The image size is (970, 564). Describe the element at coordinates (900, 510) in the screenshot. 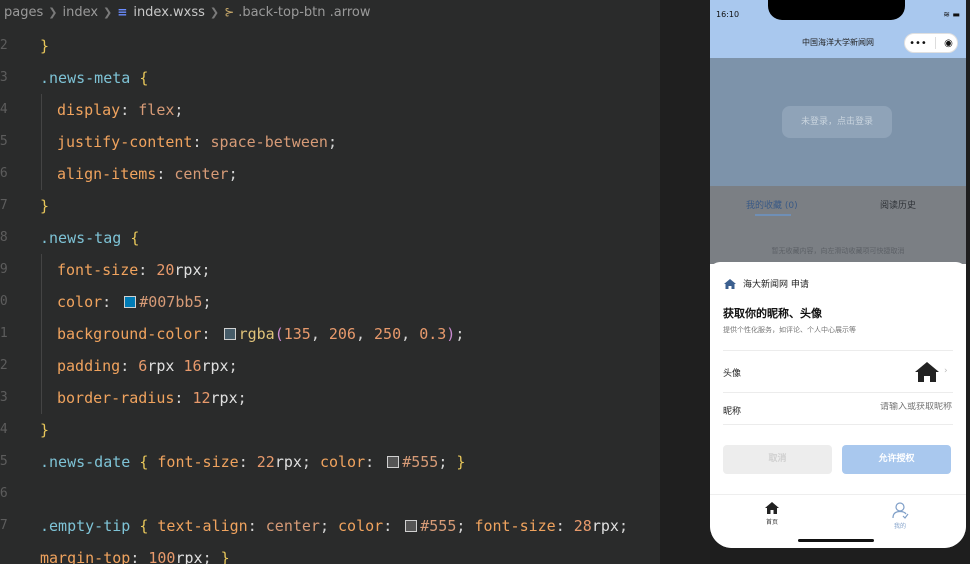

I see `user-icon` at that location.